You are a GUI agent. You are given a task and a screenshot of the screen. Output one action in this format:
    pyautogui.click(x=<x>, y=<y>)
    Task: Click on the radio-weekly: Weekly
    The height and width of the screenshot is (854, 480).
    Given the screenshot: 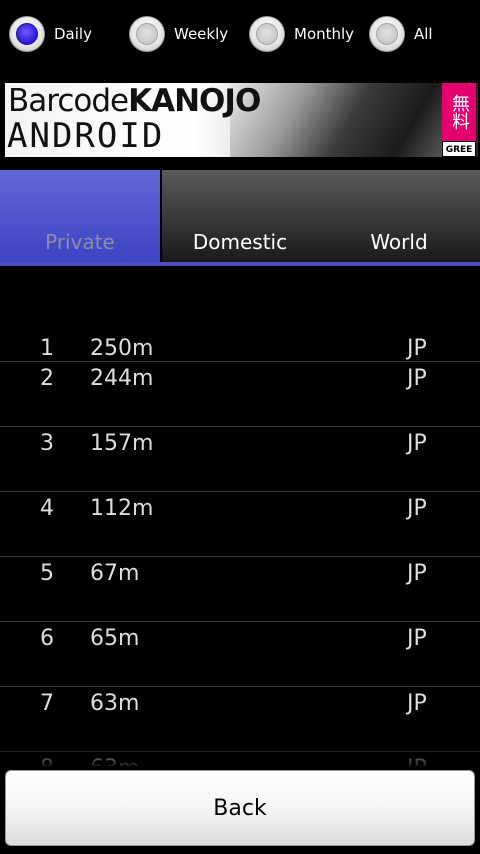 What is the action you would take?
    pyautogui.click(x=178, y=34)
    